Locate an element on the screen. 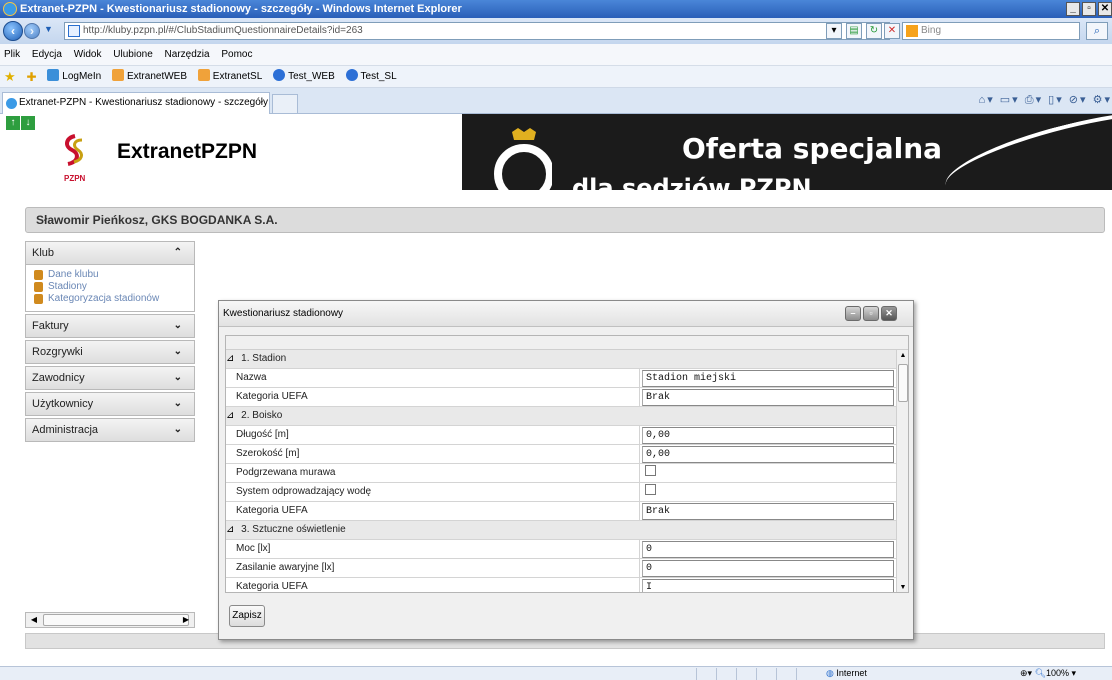 The height and width of the screenshot is (680, 1112). property-name: Zasilanie awaryjne [lx] is located at coordinates (433, 568).